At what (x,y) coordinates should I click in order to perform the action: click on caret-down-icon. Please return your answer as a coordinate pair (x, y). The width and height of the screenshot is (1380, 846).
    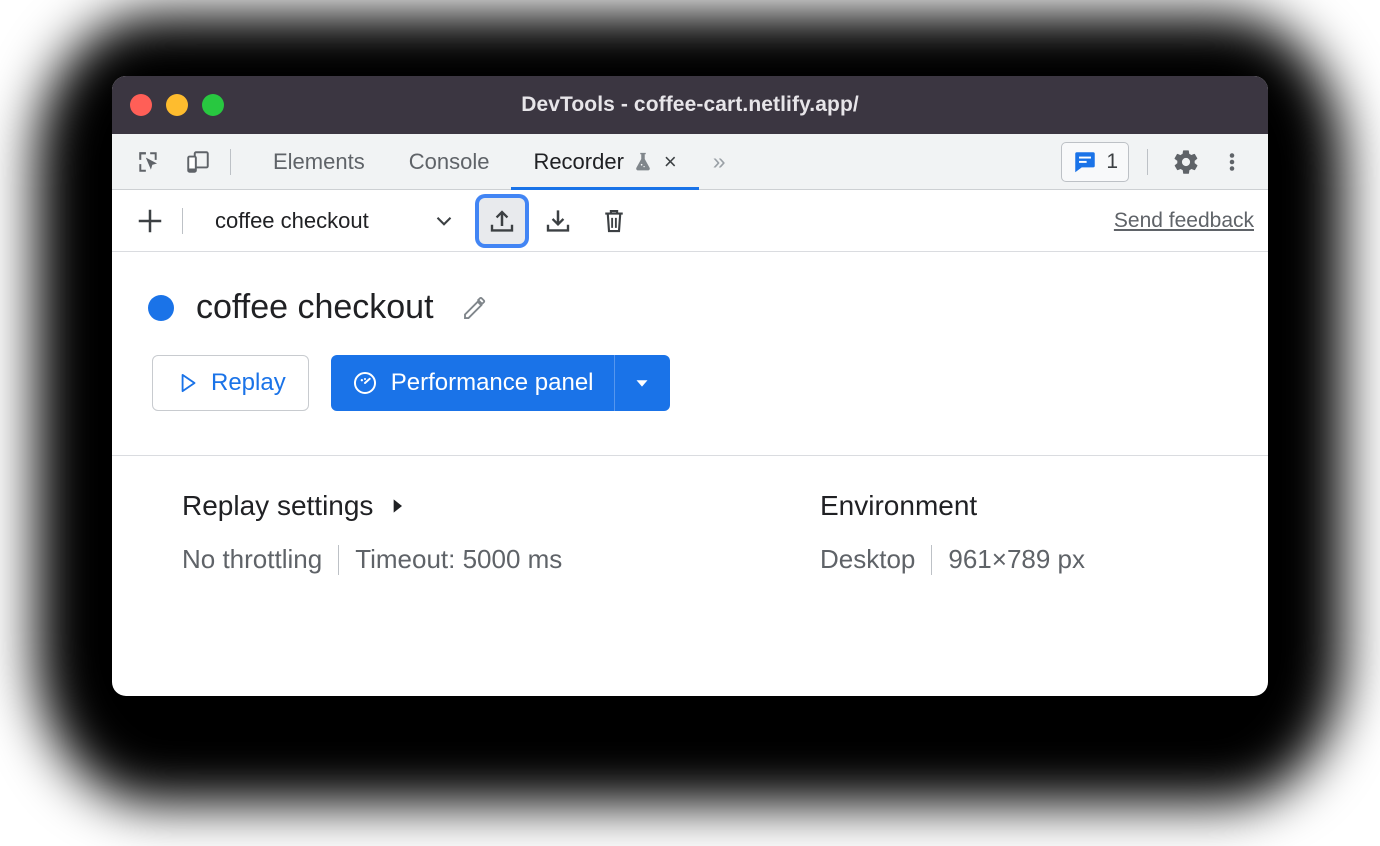
    Looking at the image, I should click on (642, 383).